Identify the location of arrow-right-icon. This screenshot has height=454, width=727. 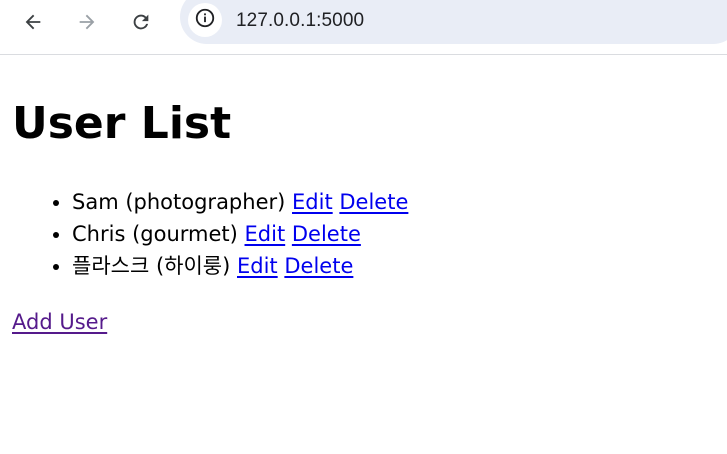
(87, 22).